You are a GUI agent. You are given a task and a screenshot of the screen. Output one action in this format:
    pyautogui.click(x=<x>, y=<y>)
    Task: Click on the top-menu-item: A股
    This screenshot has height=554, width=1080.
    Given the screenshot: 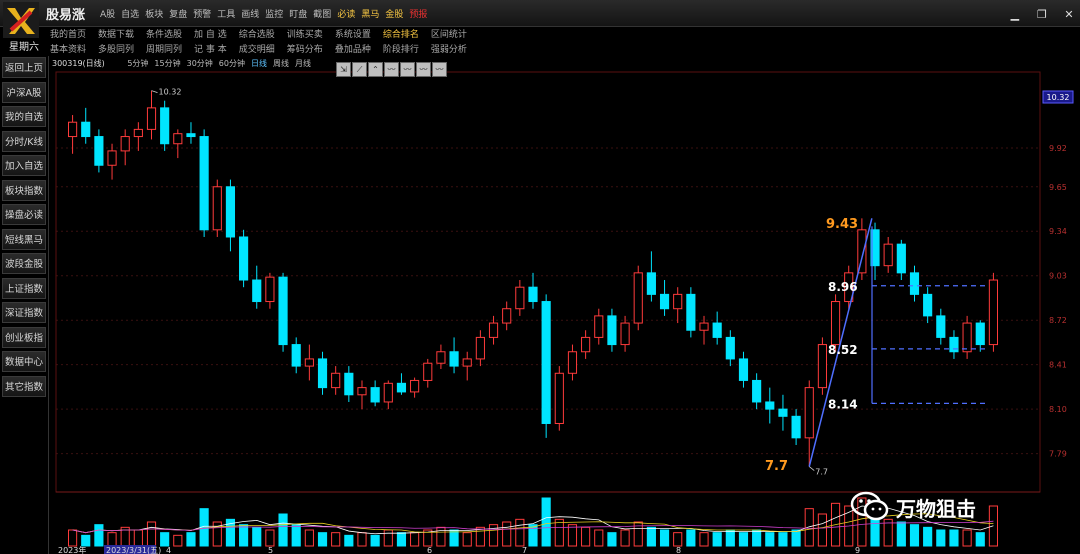 What is the action you would take?
    pyautogui.click(x=107, y=15)
    